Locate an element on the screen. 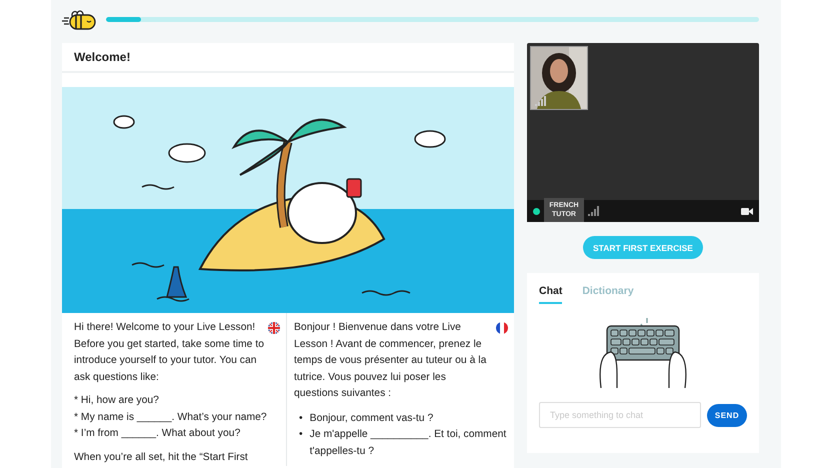 This screenshot has height=468, width=832. france-flag-icon is located at coordinates (502, 328).